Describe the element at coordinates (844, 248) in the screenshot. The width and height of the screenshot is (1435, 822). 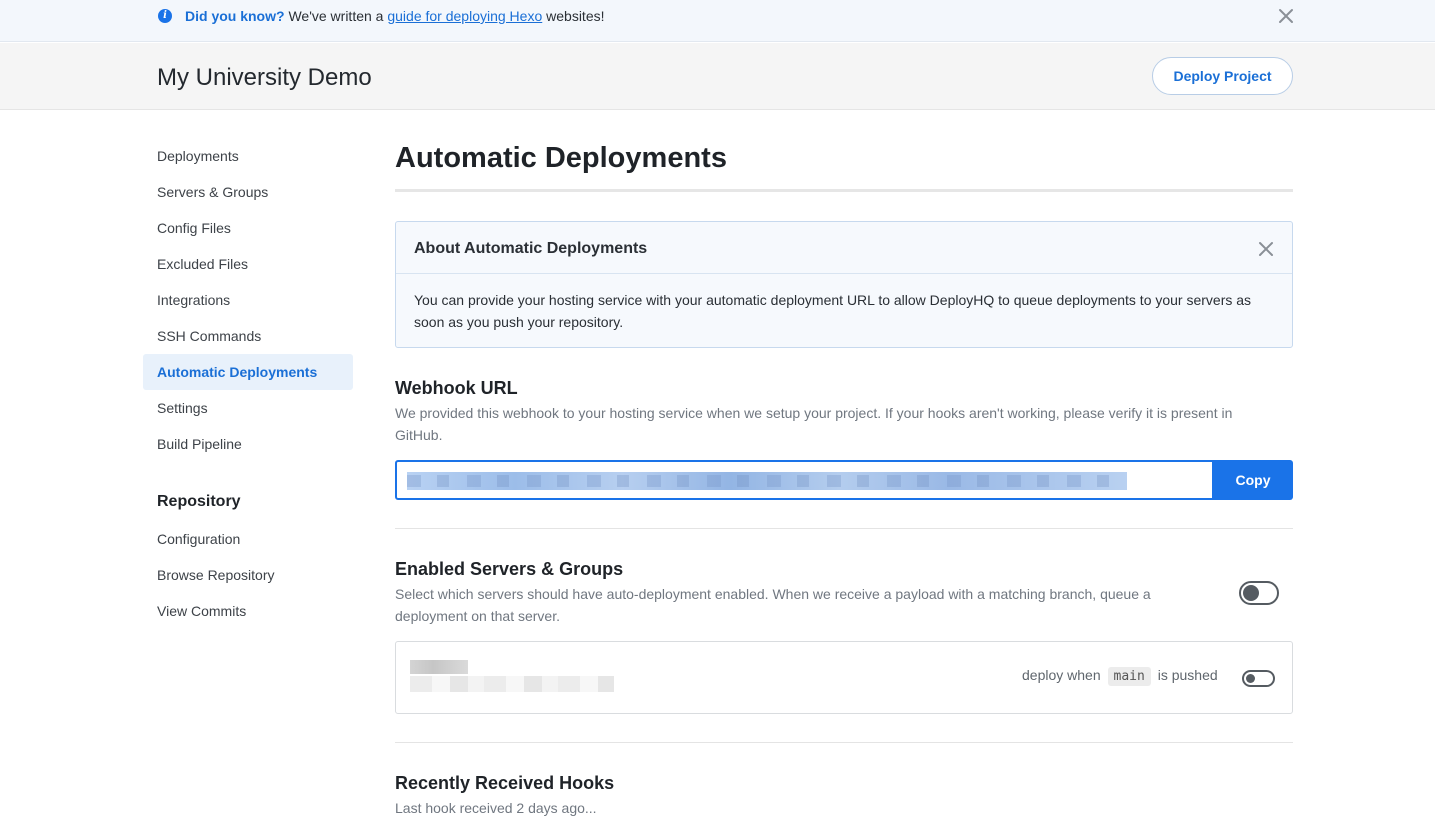
I see `about-panel-header: About Automatic Deployments` at that location.